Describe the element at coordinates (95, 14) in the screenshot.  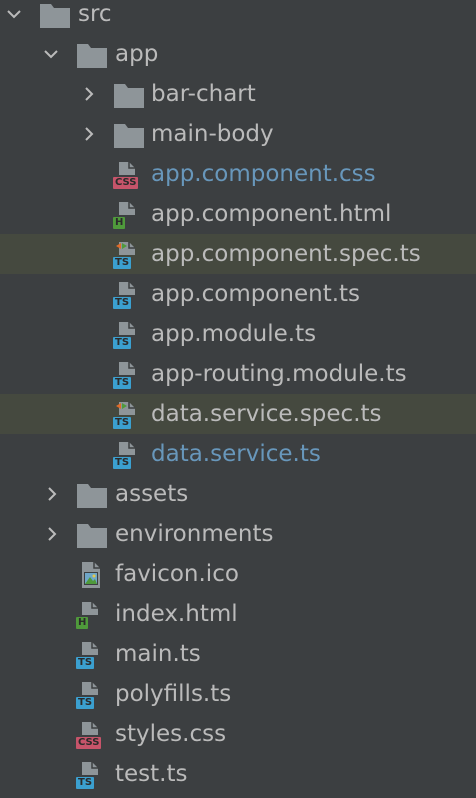
I see `tree-item-label: src` at that location.